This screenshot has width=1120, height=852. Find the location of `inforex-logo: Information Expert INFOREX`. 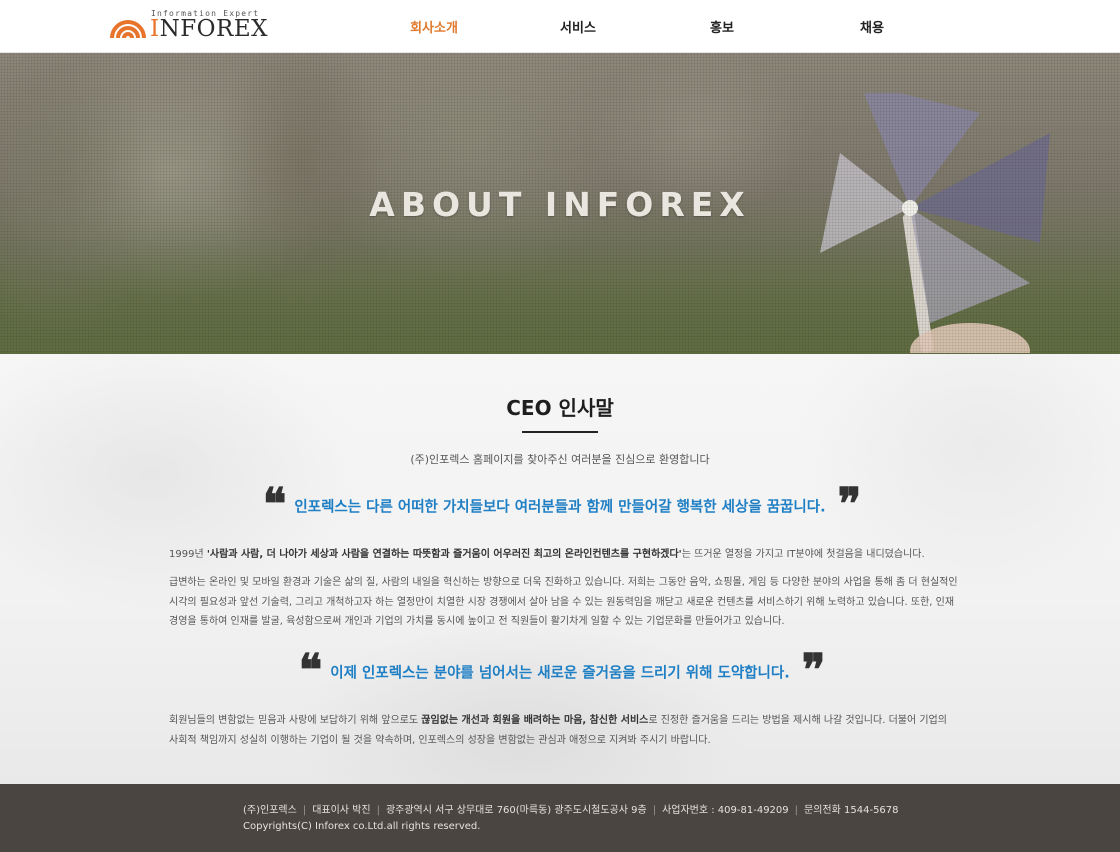

inforex-logo: Information Expert INFOREX is located at coordinates (188, 25).